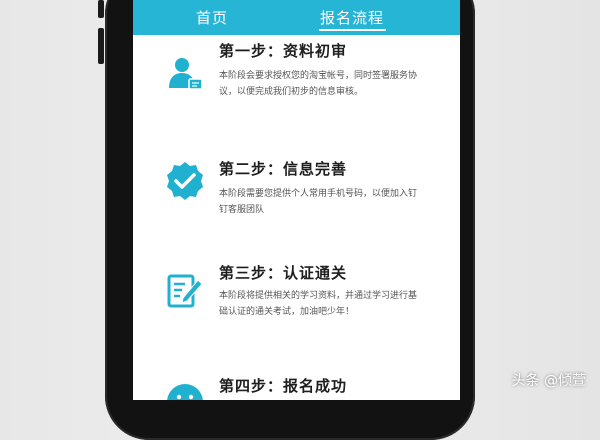  I want to click on top-nav-bar: 首页 报名流程, so click(296, 17).